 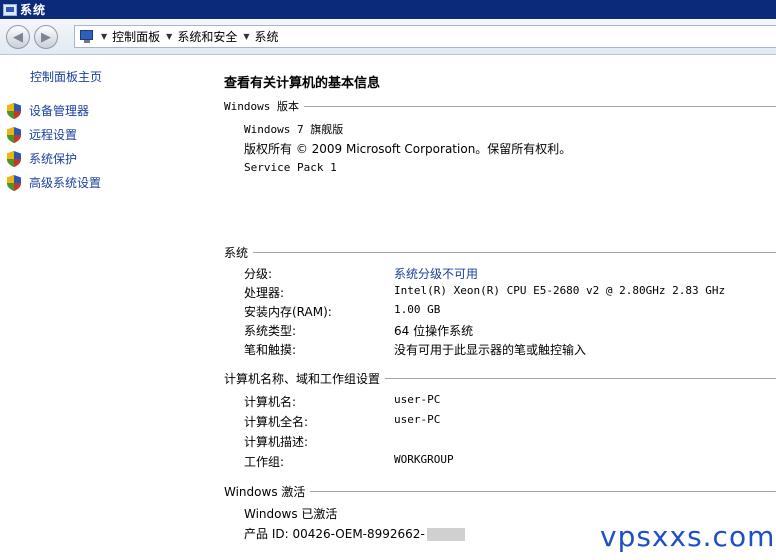 What do you see at coordinates (258, 274) in the screenshot?
I see `rating-label: 分级:` at bounding box center [258, 274].